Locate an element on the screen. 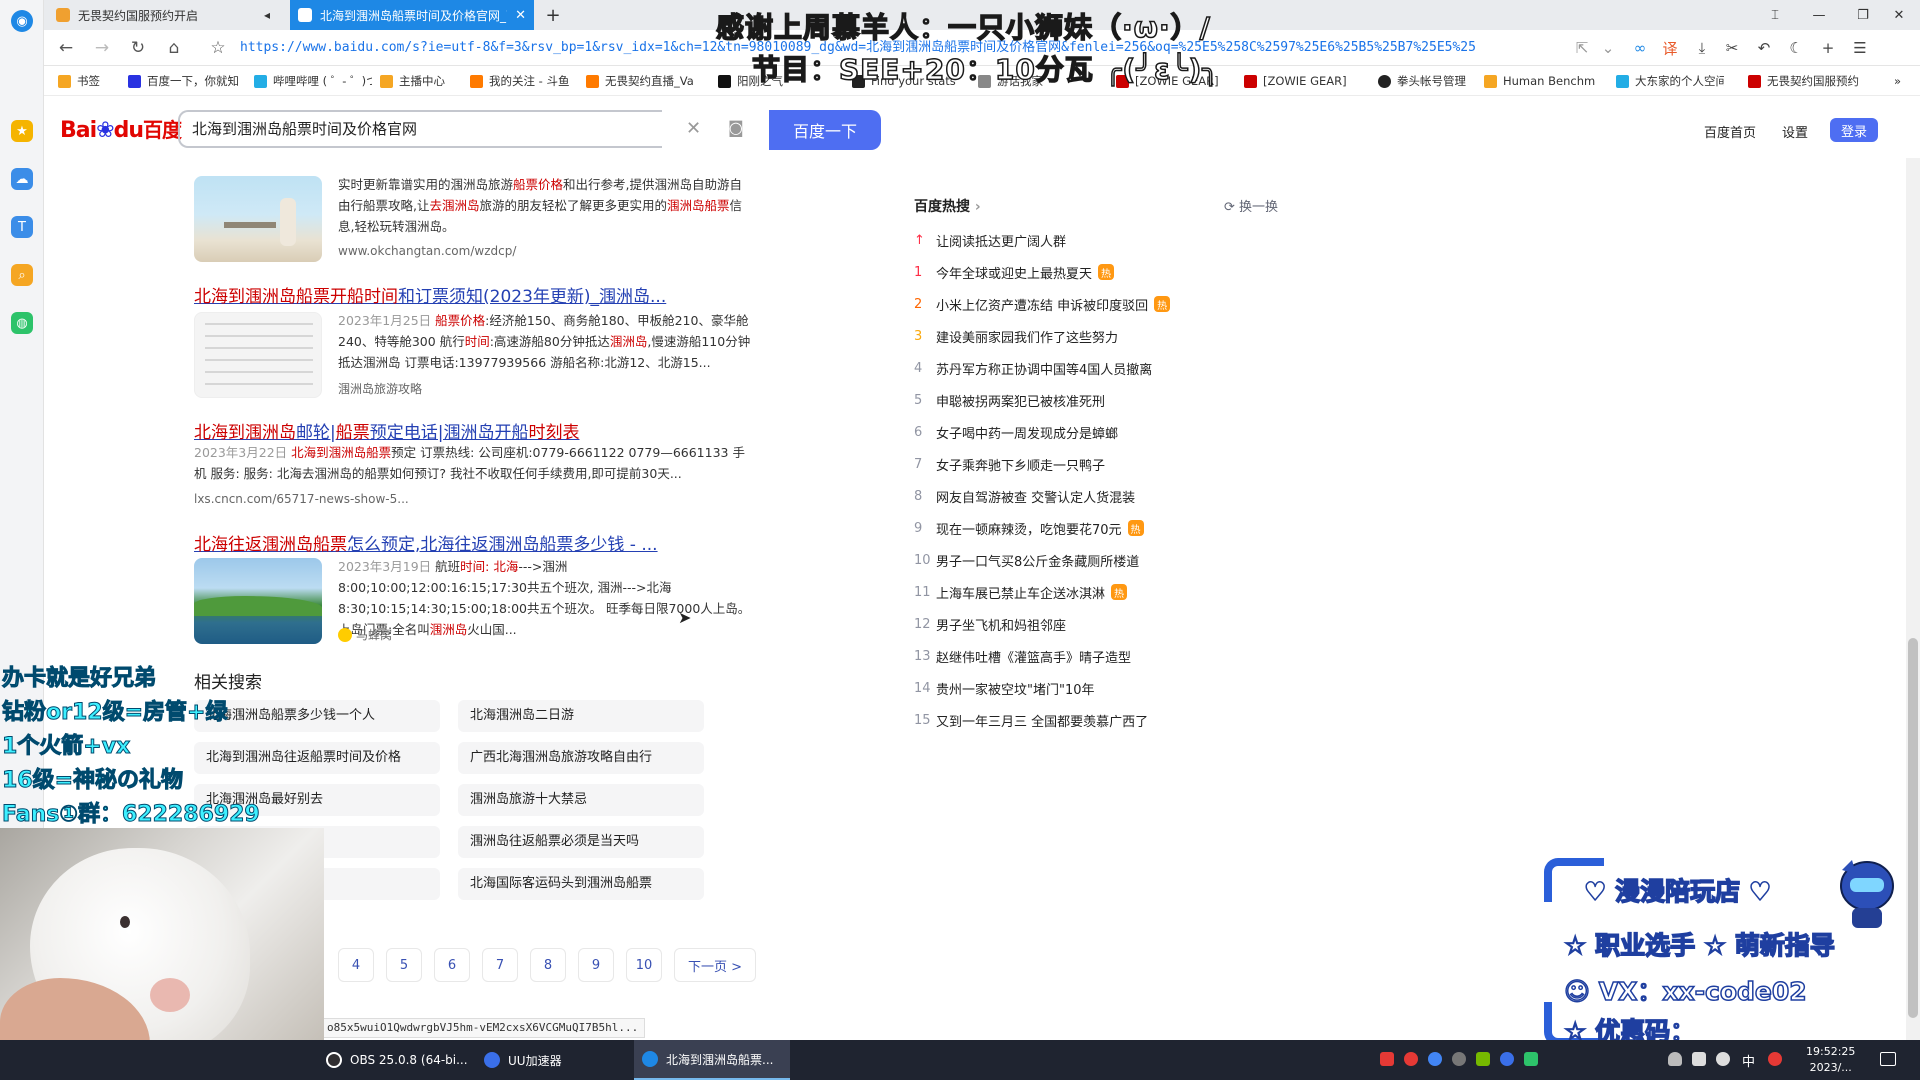 Image resolution: width=1920 pixels, height=1080 pixels. settings-link: 设置 is located at coordinates (1795, 131).